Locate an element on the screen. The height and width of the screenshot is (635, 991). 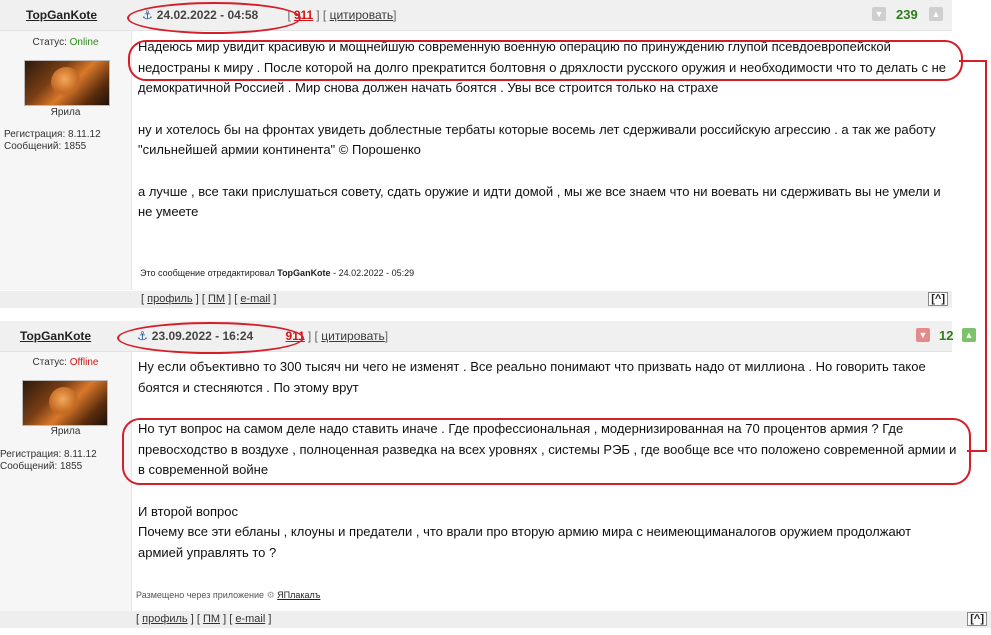
android-icon: ⚙ is located at coordinates (270, 595).